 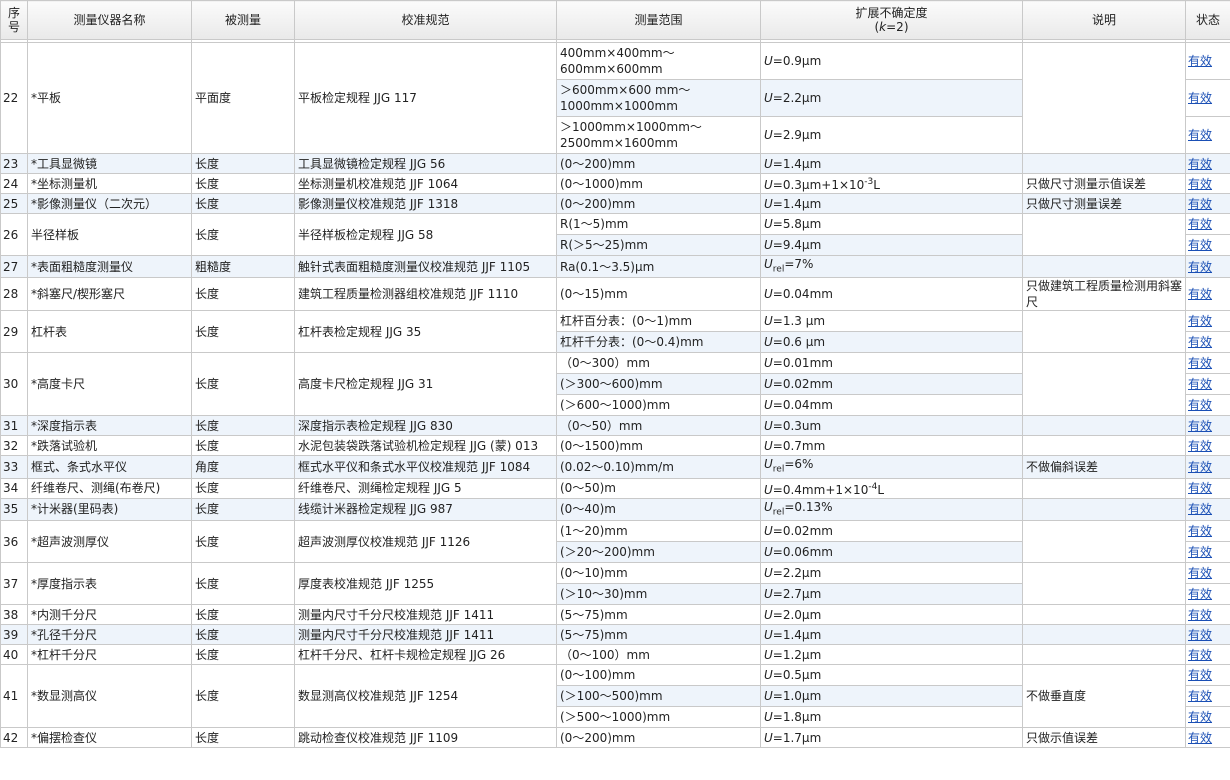 I want to click on instrument-name: *深度指示表, so click(x=109, y=426).